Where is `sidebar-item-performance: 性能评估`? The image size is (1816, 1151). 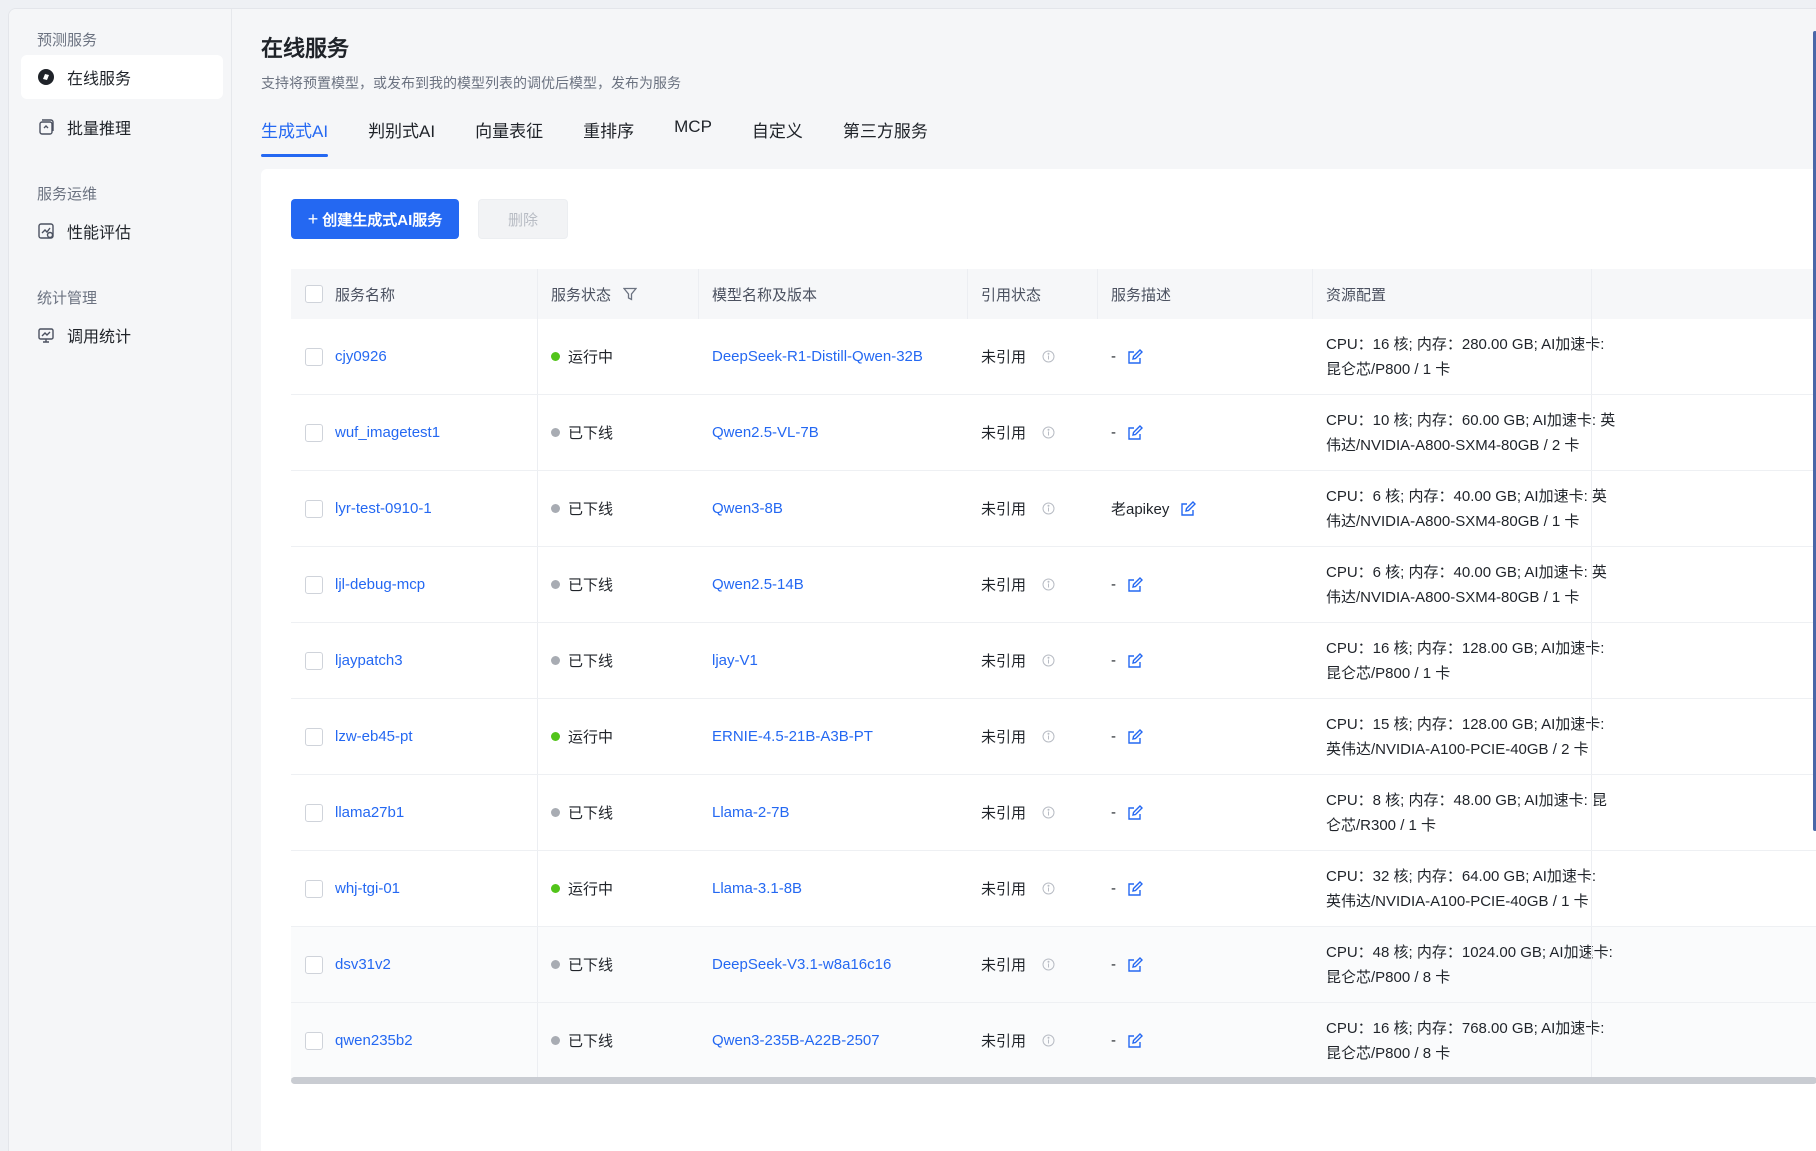
sidebar-item-performance: 性能评估 is located at coordinates (122, 231).